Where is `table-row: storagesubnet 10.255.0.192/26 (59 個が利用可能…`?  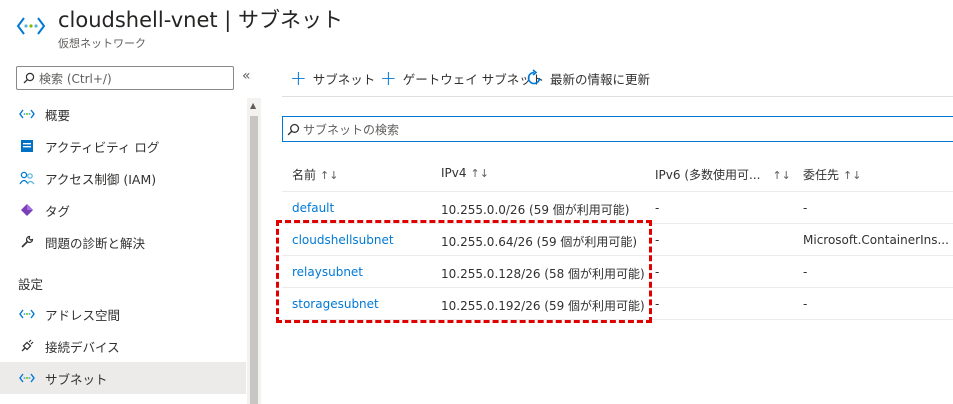 table-row: storagesubnet 10.255.0.192/26 (59 個が利用可能… is located at coordinates (617, 304).